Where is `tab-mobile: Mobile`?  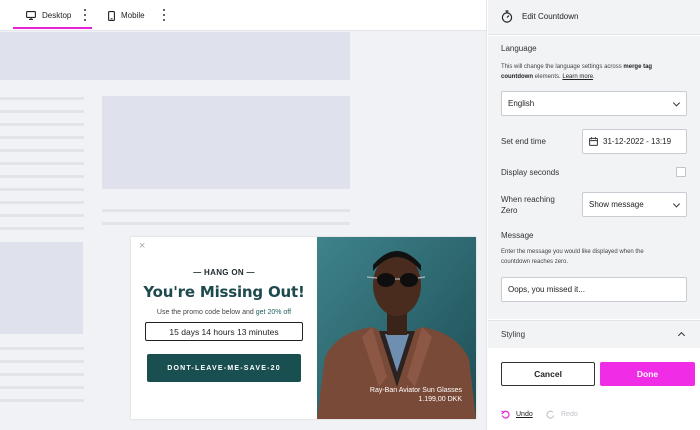 tab-mobile: Mobile is located at coordinates (138, 15).